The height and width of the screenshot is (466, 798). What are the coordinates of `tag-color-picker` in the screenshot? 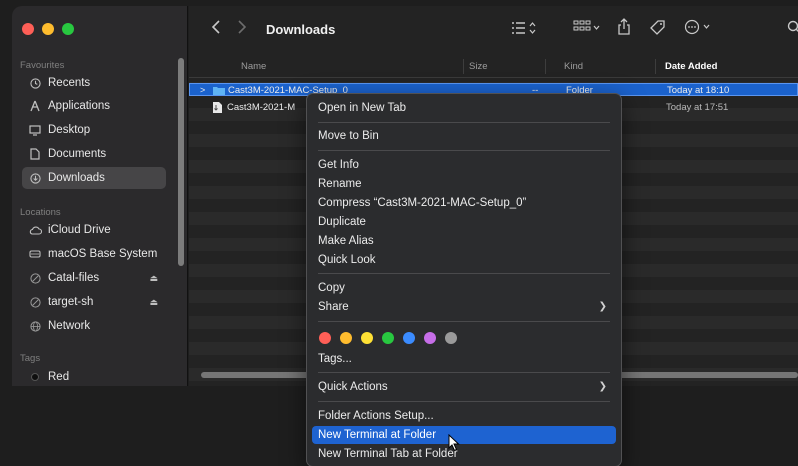 It's located at (388, 338).